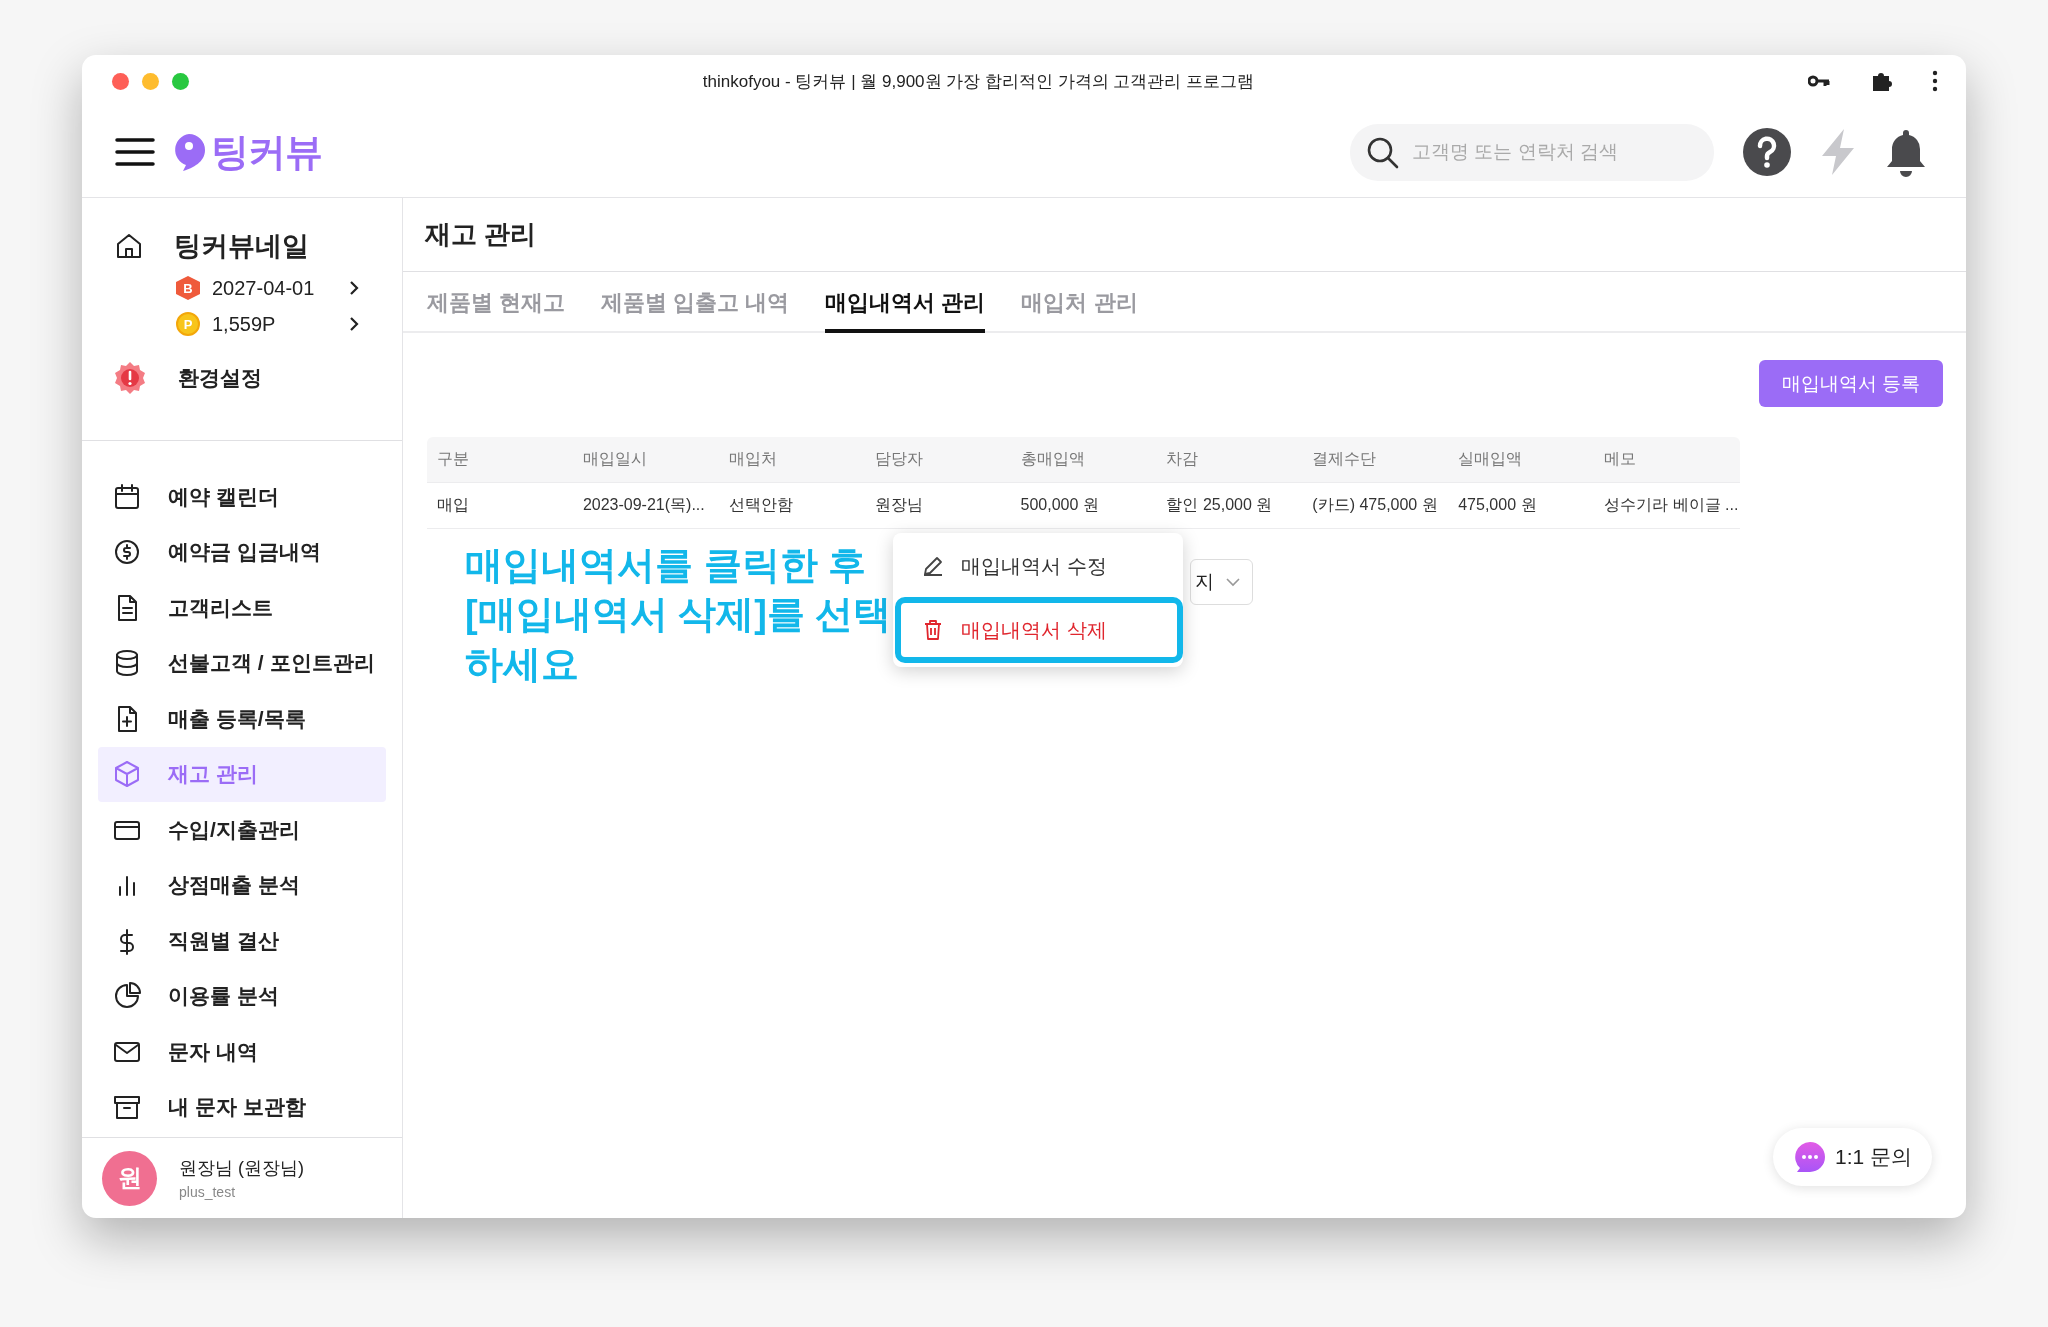 This screenshot has width=2048, height=1327. Describe the element at coordinates (453, 459) in the screenshot. I see `column-header: 구분` at that location.